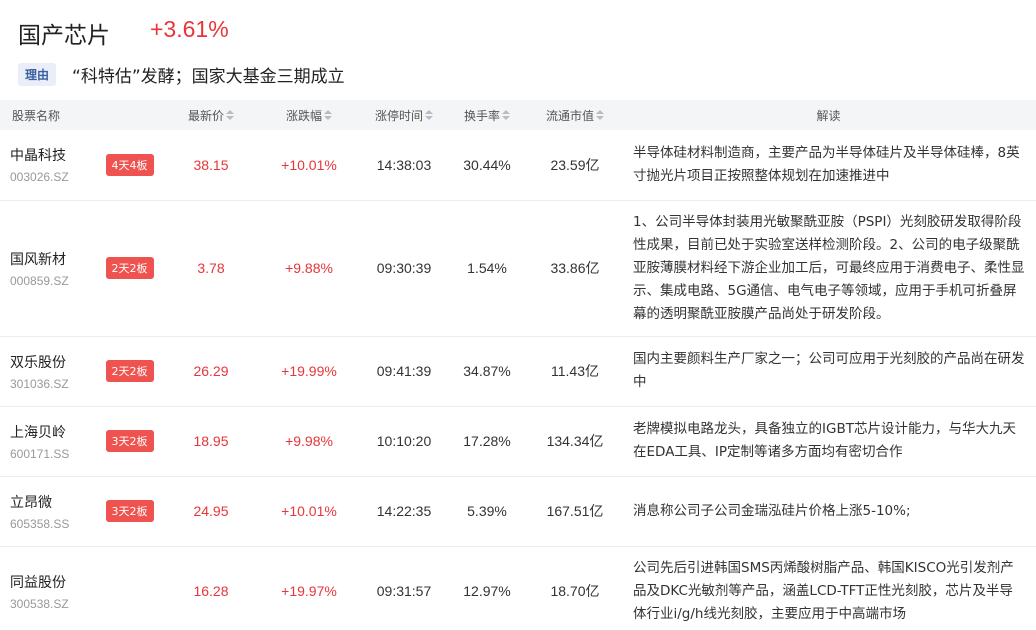 Image resolution: width=1036 pixels, height=630 pixels. Describe the element at coordinates (404, 511) in the screenshot. I see `limit-time-cell: 14:22:35` at that location.